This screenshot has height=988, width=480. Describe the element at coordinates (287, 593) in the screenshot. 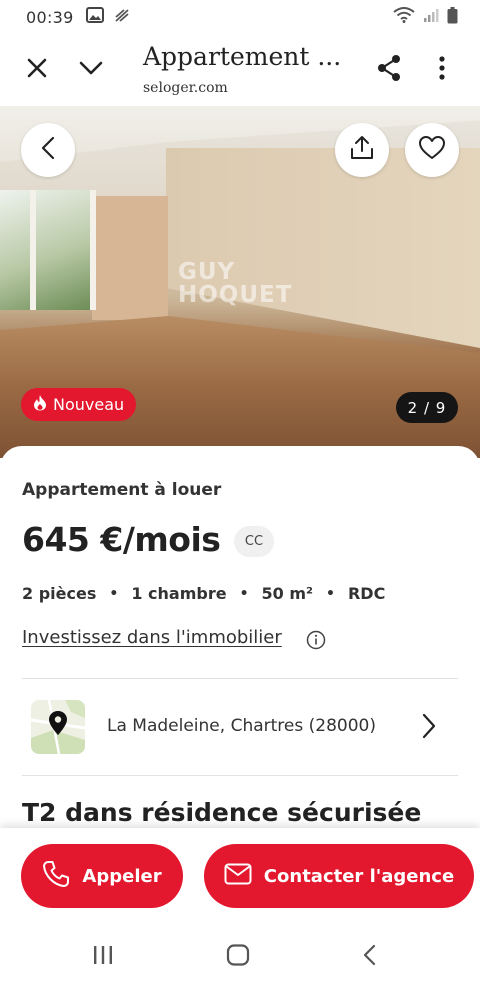

I see `feature-area: 50 m²` at that location.